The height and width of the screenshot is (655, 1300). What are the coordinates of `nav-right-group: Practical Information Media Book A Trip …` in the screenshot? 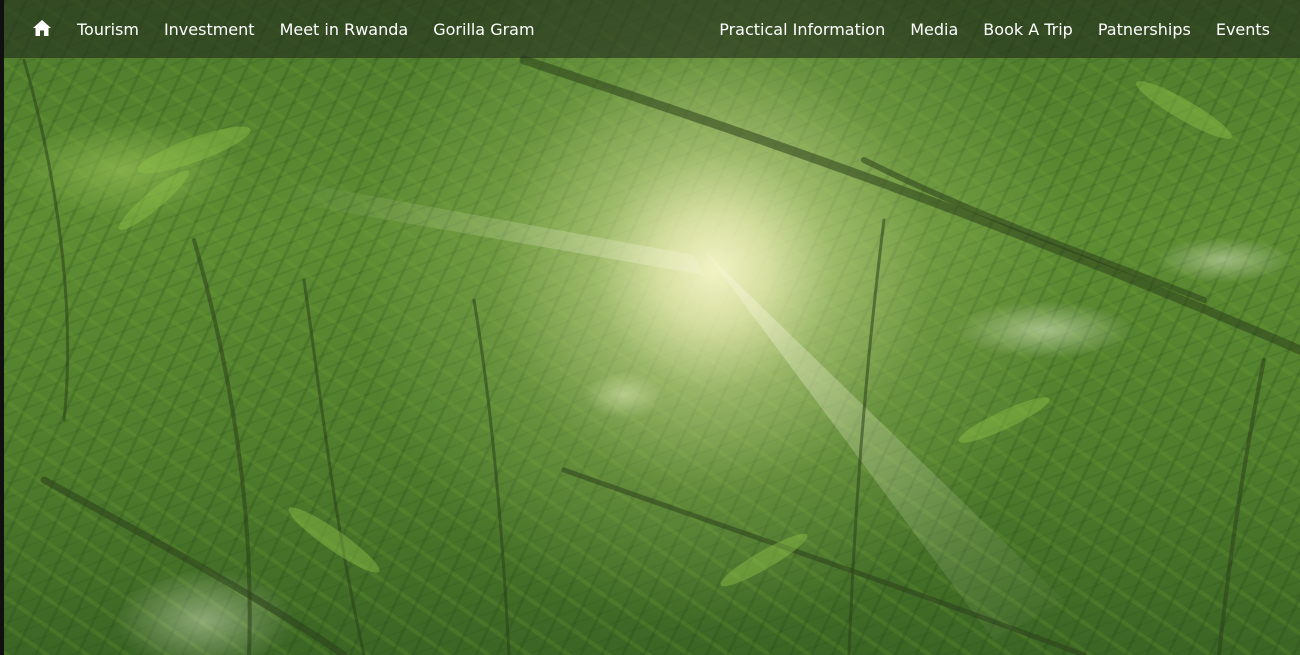 It's located at (994, 29).